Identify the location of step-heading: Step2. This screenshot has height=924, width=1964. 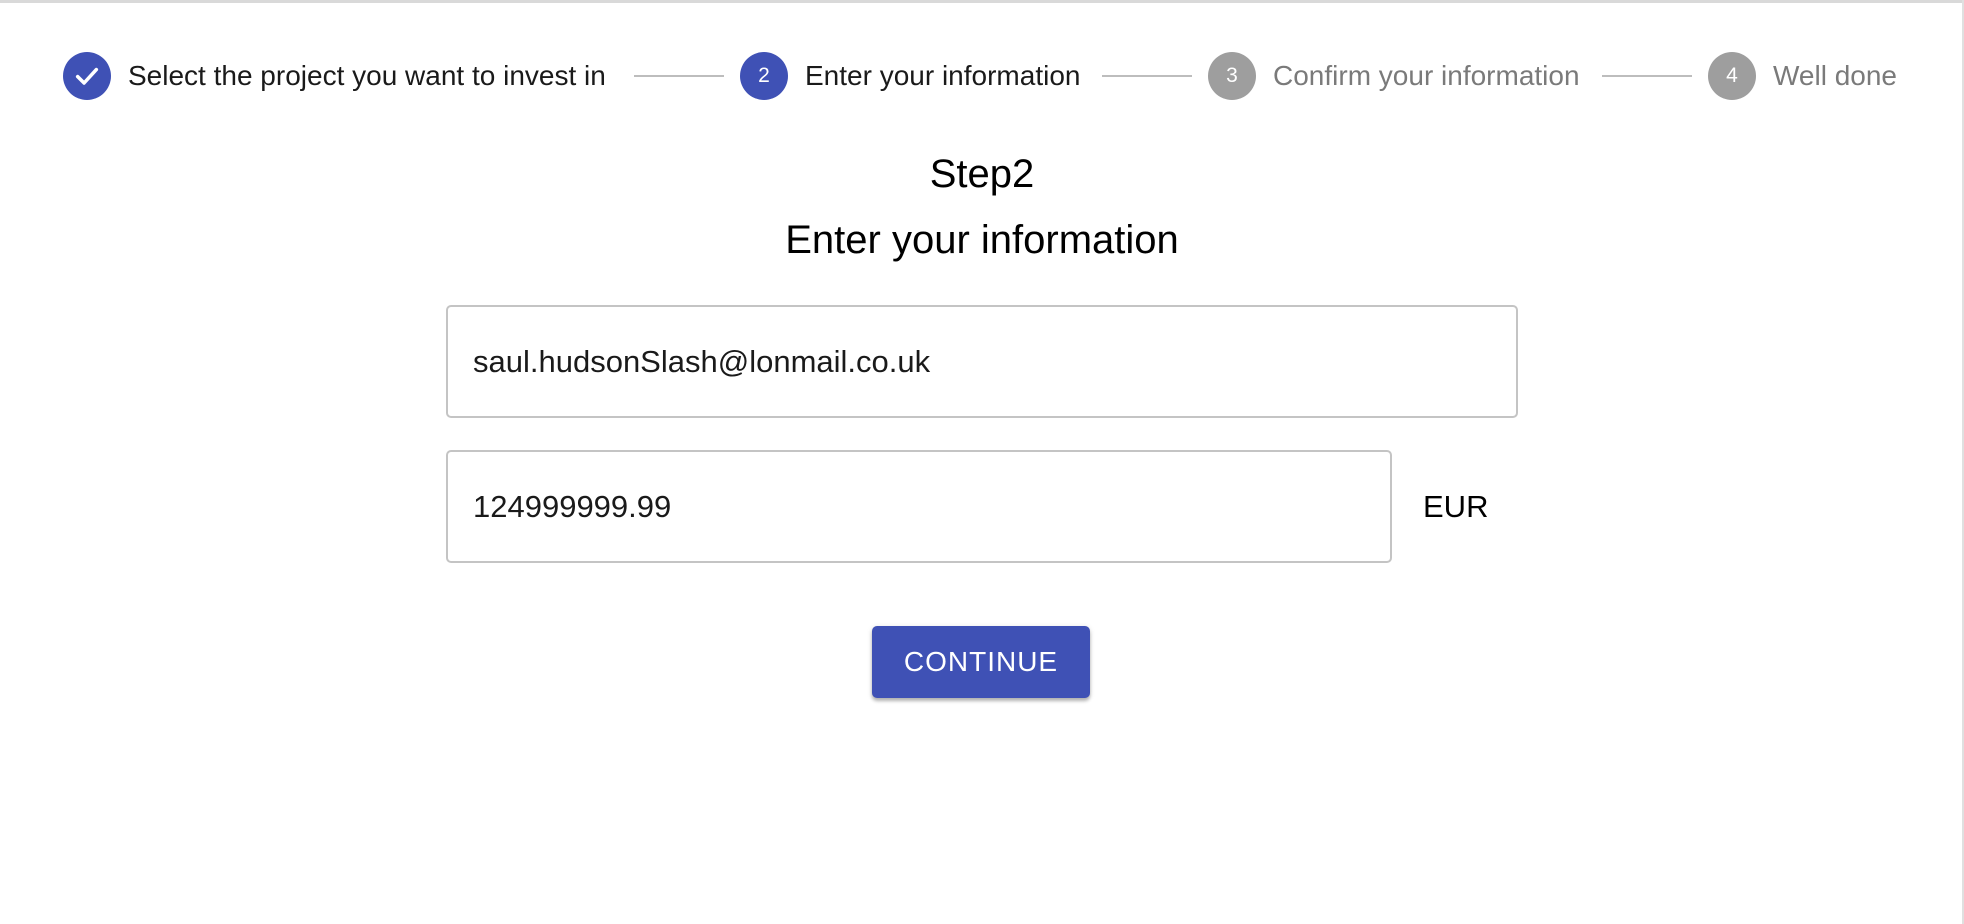
(982, 174).